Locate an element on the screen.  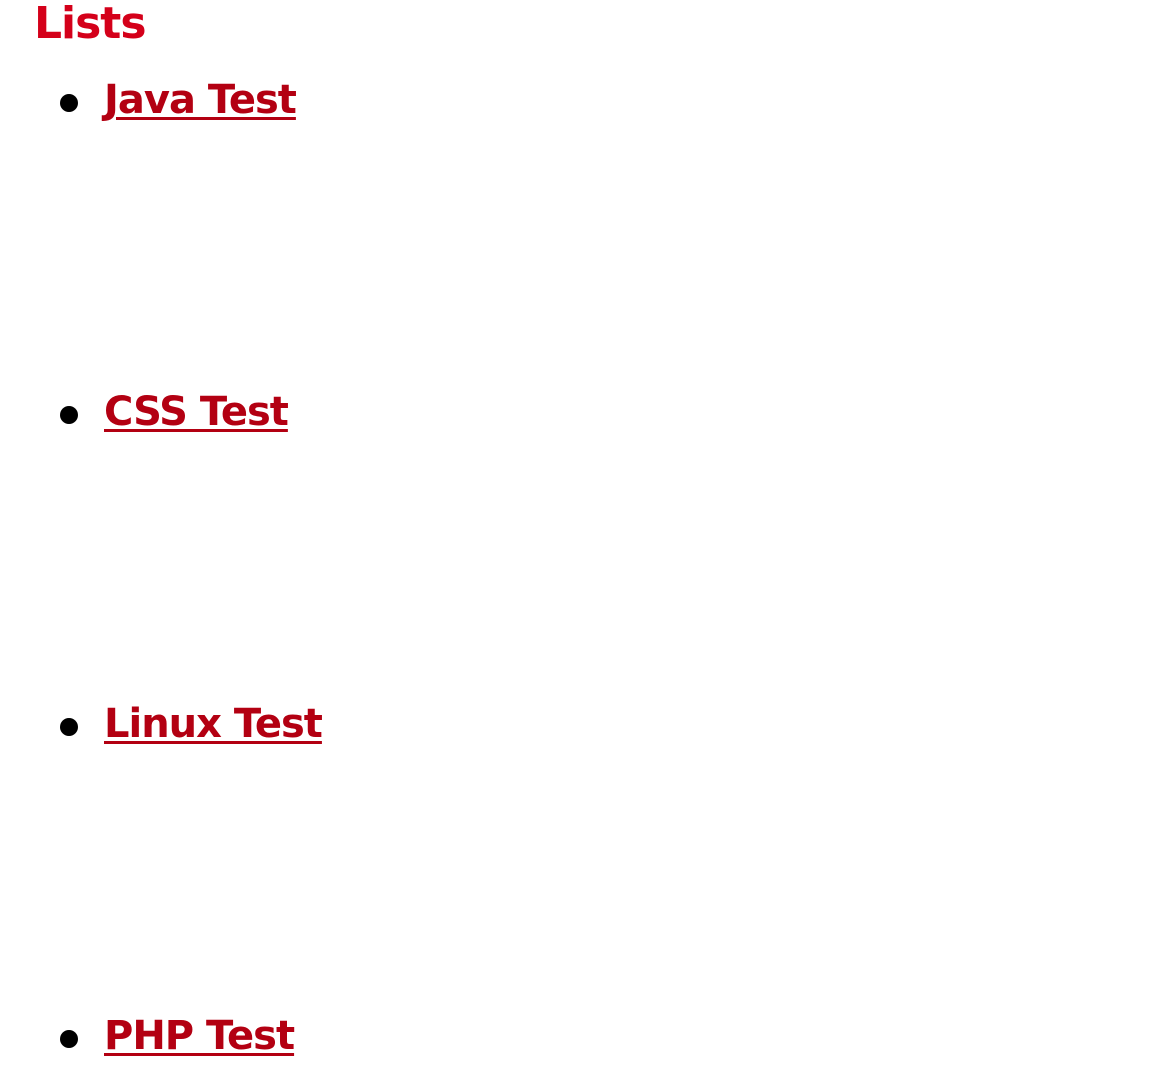
list-item: CSS Test is located at coordinates (575, 412).